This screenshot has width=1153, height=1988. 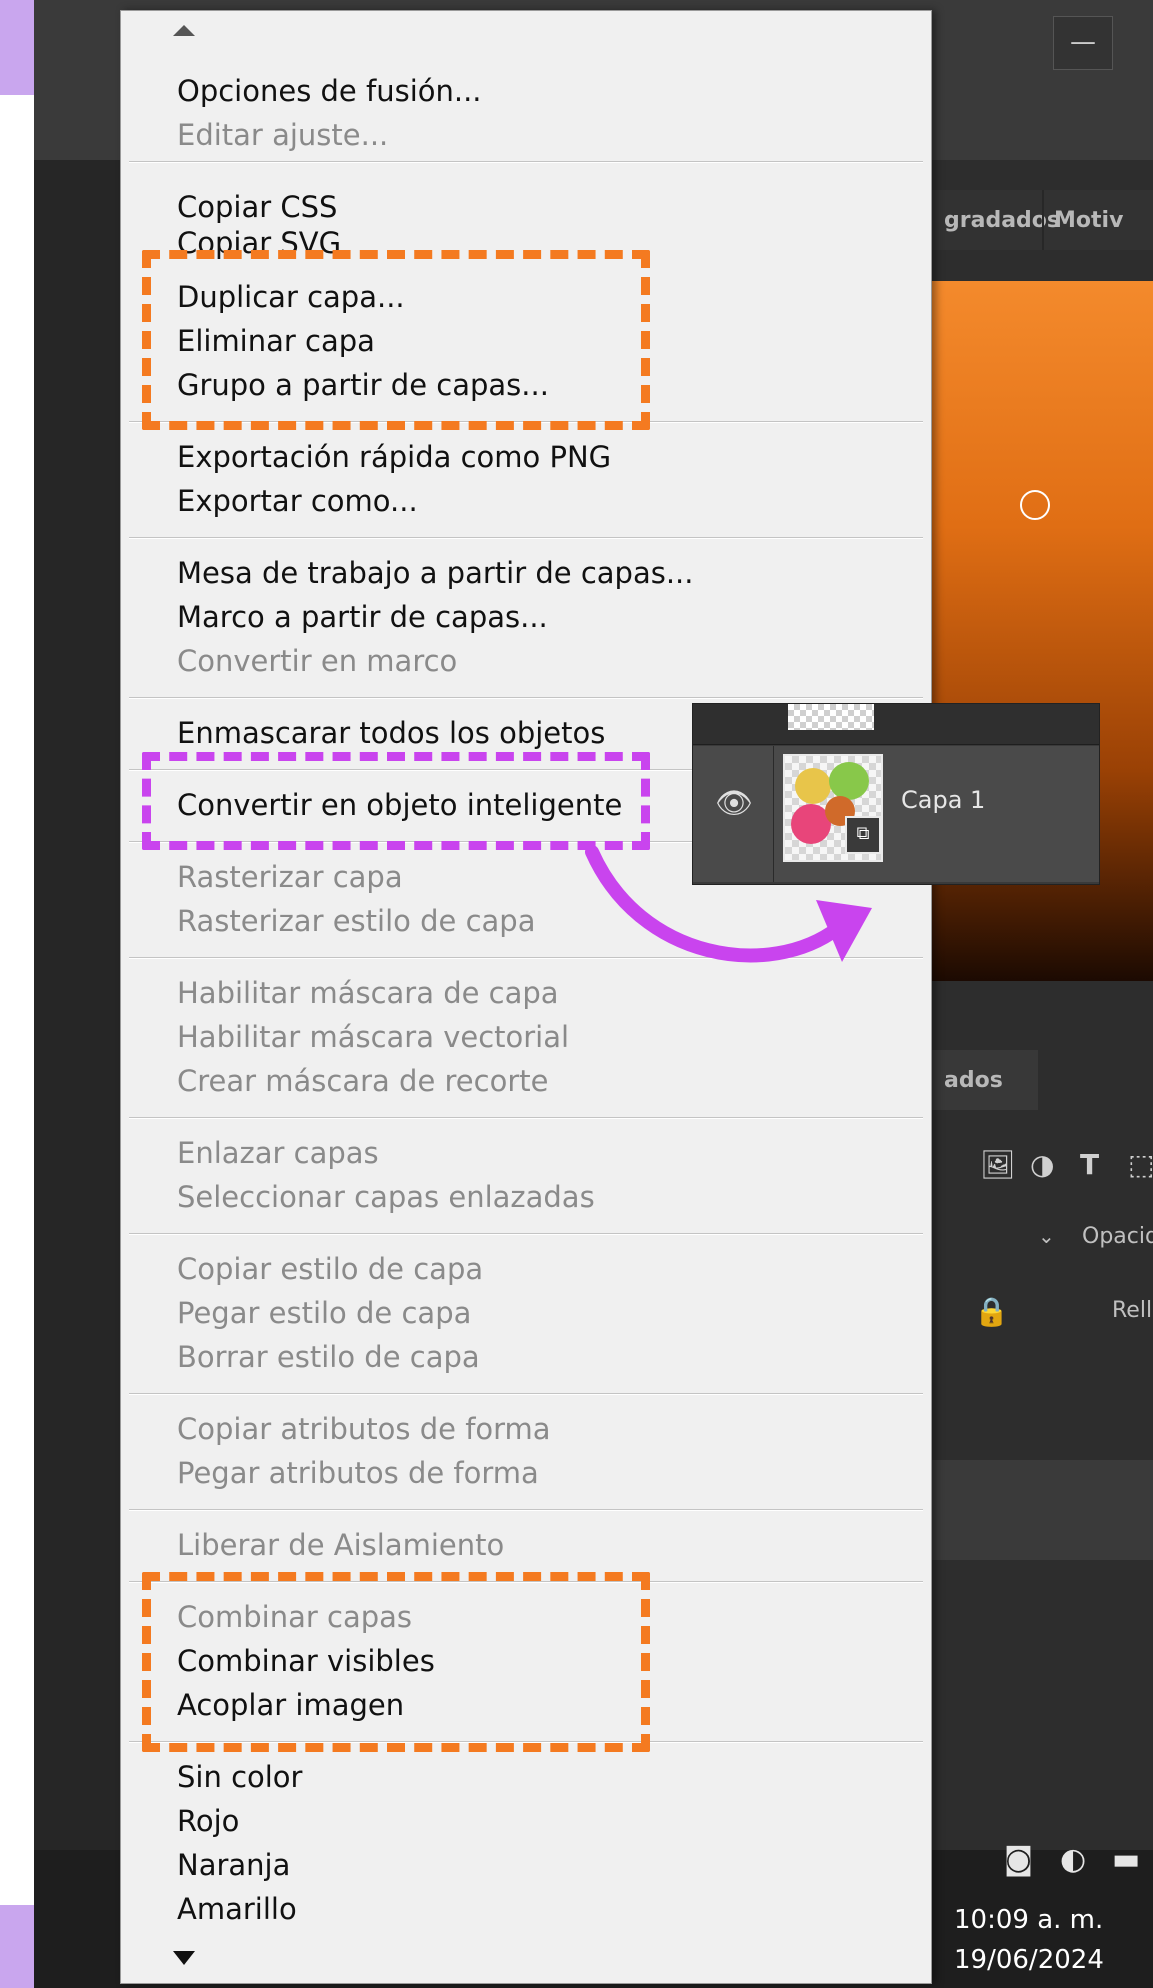 I want to click on lock-icon: 🔒, so click(x=991, y=1311).